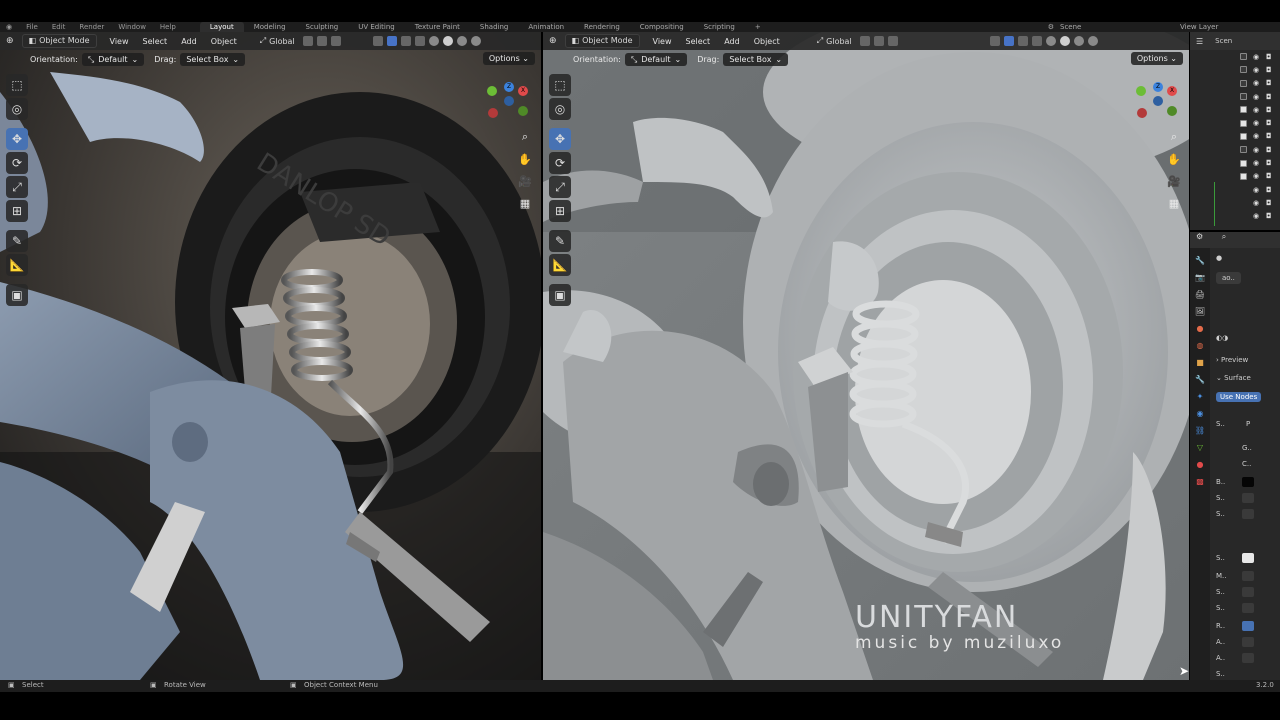 Image resolution: width=1280 pixels, height=720 pixels. What do you see at coordinates (437, 27) in the screenshot?
I see `tab-texture-paint: Texture Paint` at bounding box center [437, 27].